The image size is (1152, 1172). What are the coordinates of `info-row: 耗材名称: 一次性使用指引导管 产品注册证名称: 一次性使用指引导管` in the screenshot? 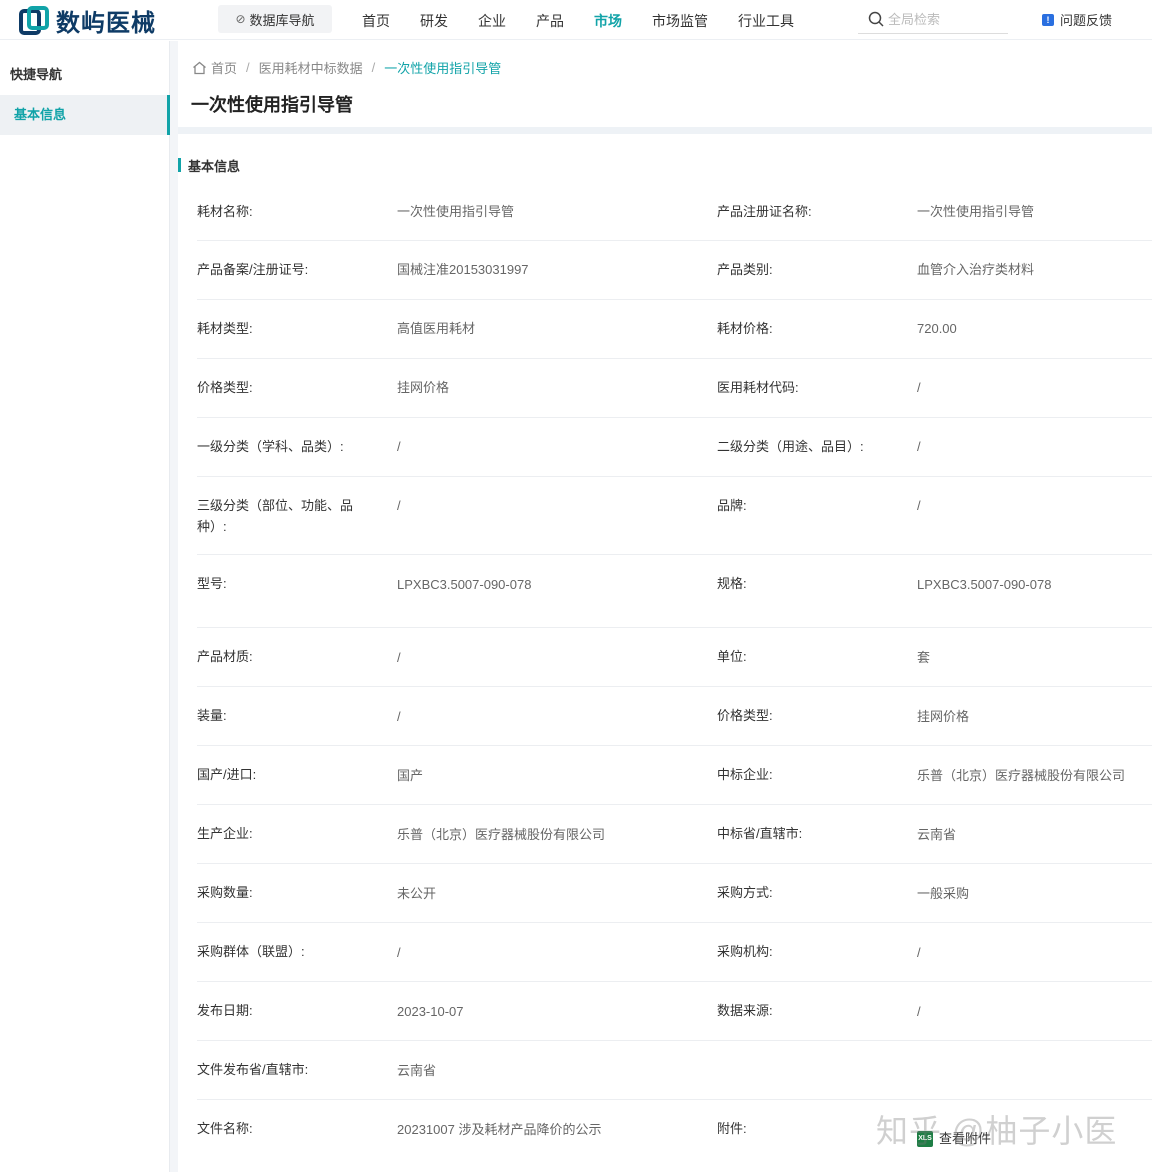 It's located at (674, 216).